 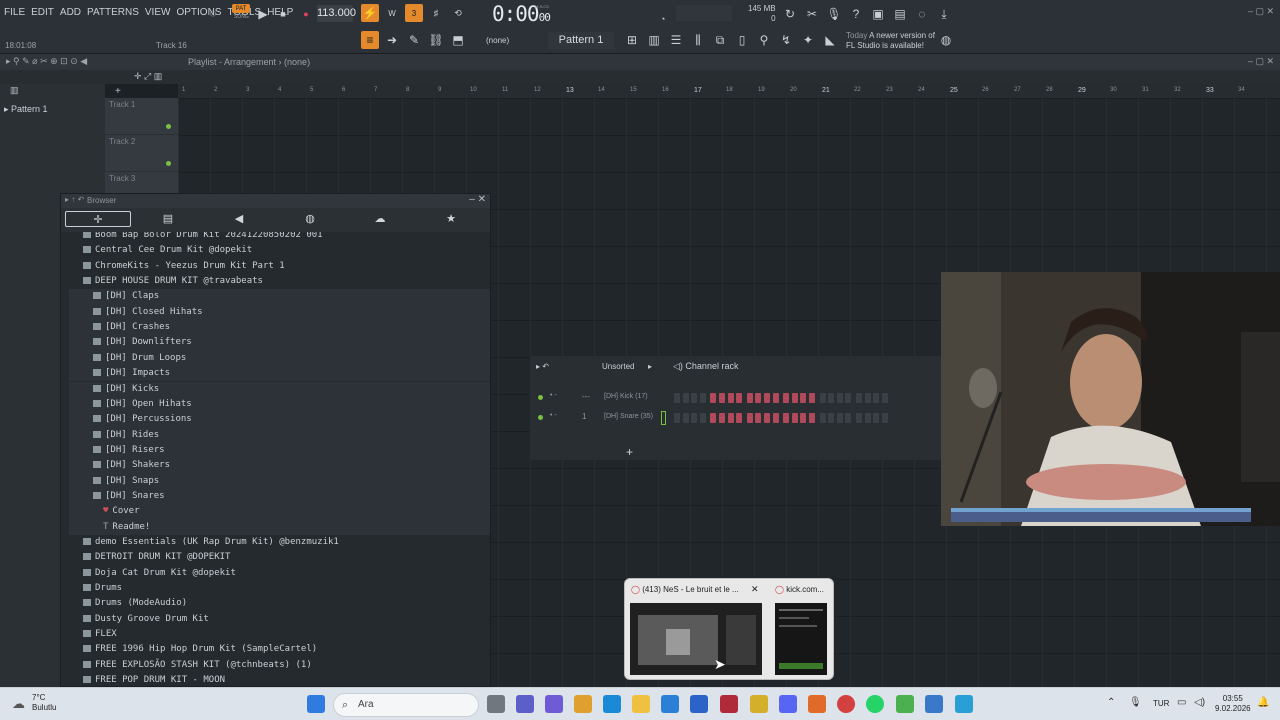 What do you see at coordinates (158, 12) in the screenshot?
I see `menu-view: VIEW` at bounding box center [158, 12].